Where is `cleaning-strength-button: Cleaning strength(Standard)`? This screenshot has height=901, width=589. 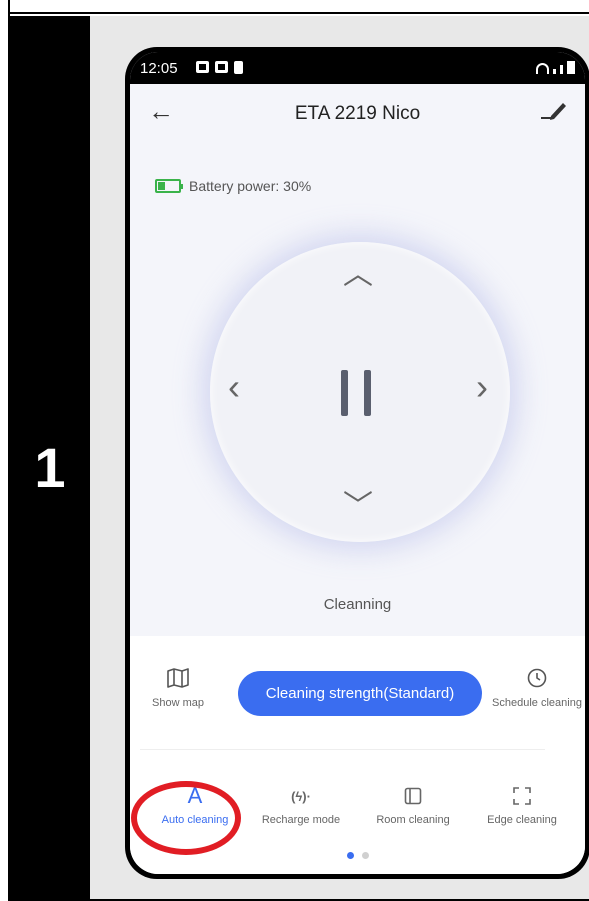
cleaning-strength-button: Cleaning strength(Standard) is located at coordinates (360, 693).